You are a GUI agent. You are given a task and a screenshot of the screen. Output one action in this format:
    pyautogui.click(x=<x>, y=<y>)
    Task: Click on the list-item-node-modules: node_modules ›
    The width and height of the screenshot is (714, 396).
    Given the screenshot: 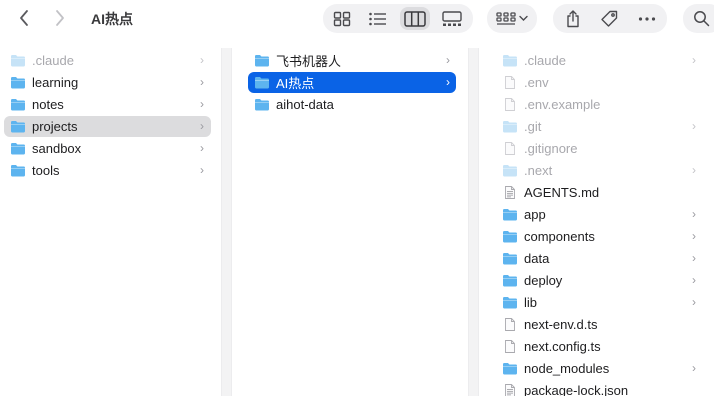 What is the action you would take?
    pyautogui.click(x=602, y=368)
    